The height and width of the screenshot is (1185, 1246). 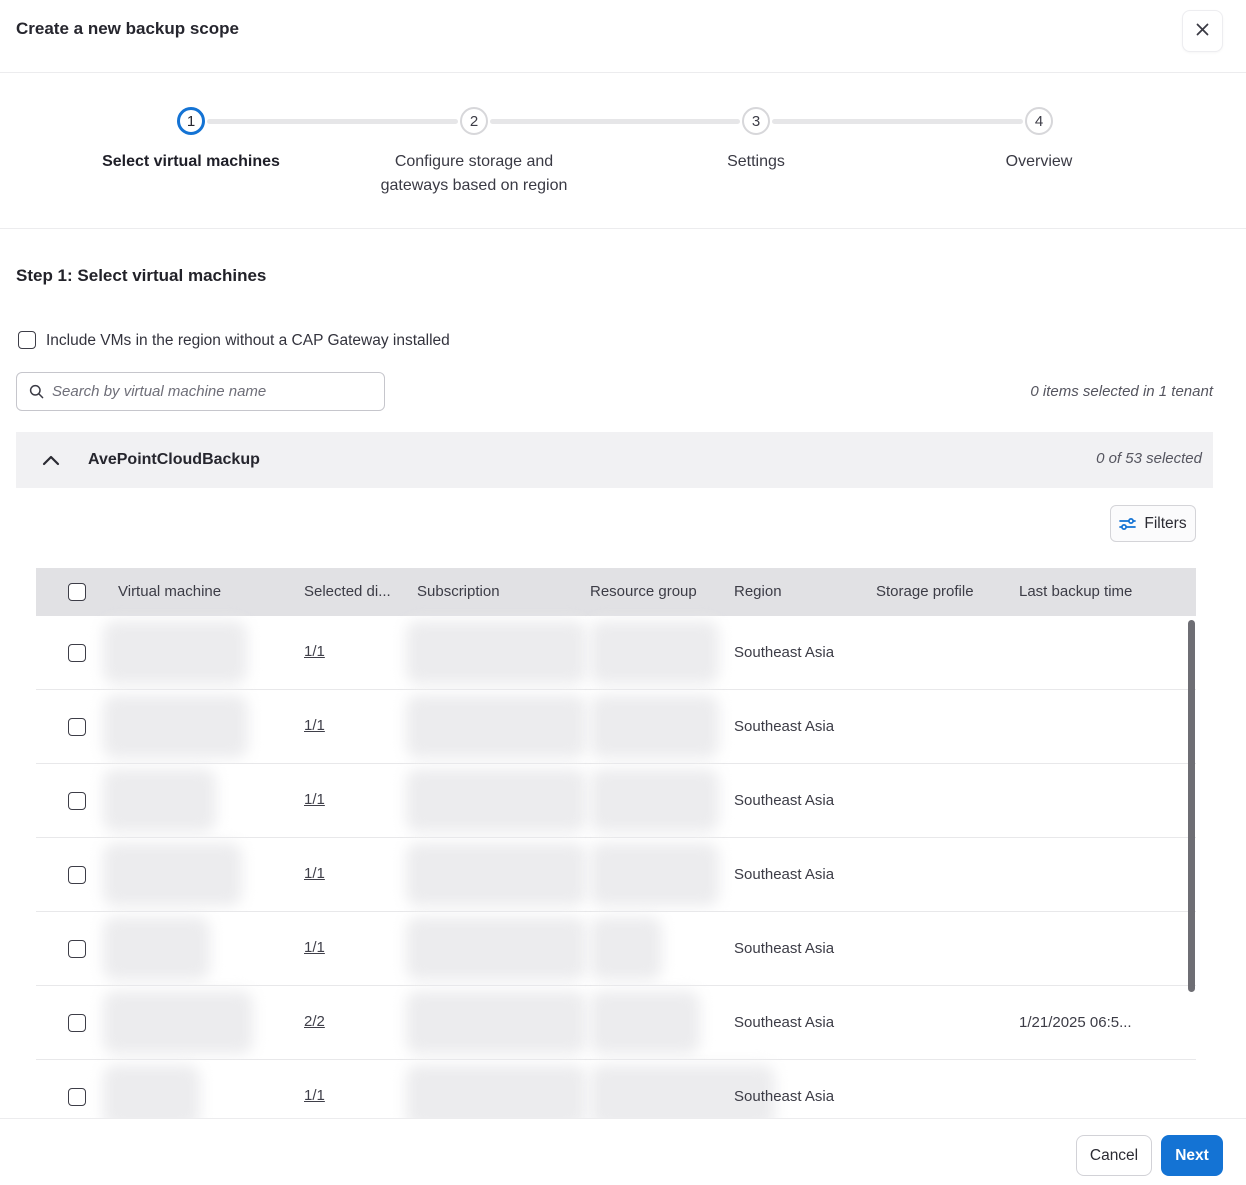 What do you see at coordinates (458, 591) in the screenshot?
I see `col-subscription: Subscription` at bounding box center [458, 591].